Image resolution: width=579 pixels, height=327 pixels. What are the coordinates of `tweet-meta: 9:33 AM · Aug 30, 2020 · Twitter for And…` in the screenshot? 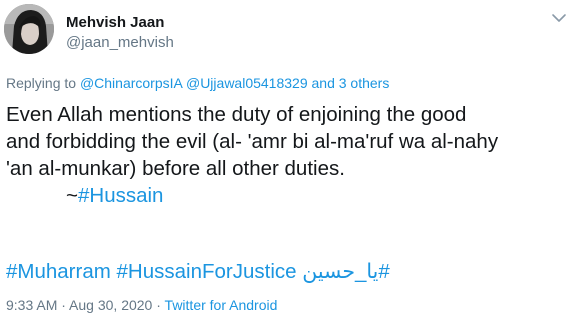 It's located at (141, 305).